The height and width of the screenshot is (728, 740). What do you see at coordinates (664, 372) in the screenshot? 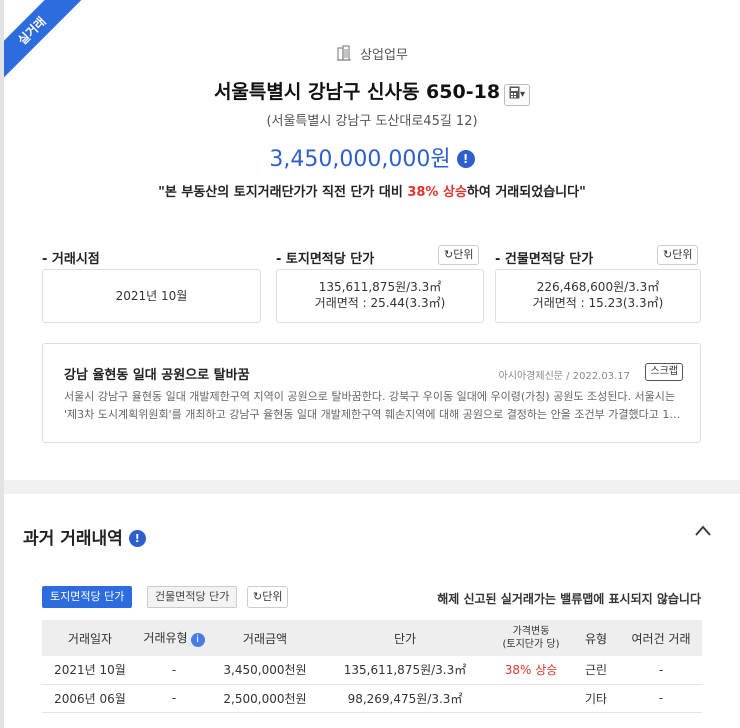
I see `scrap-button: 스크랩` at bounding box center [664, 372].